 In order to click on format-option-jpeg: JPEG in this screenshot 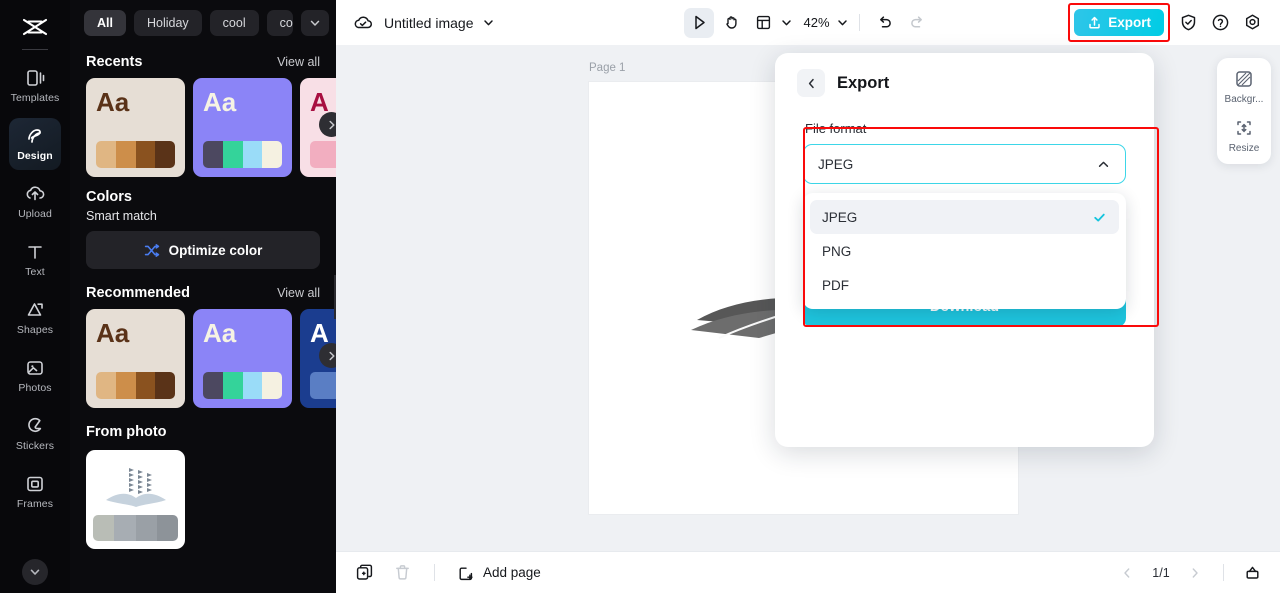, I will do `click(964, 217)`.